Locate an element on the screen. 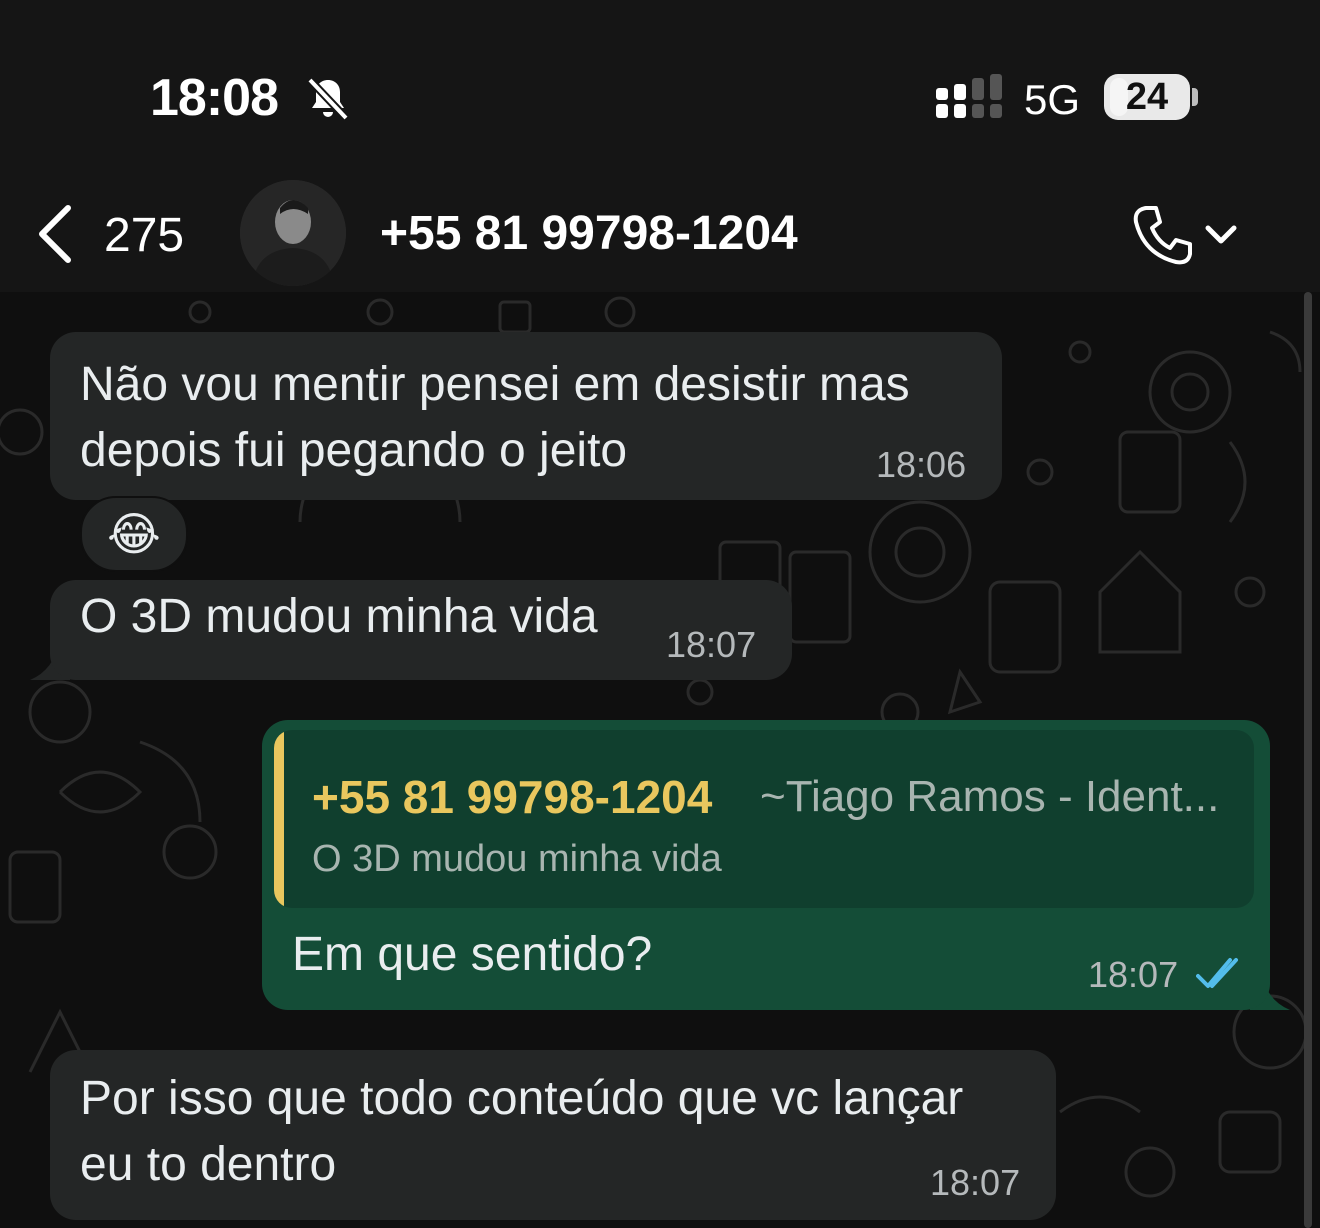 The image size is (1320, 1228). message-text: O 3D mudou minha vida is located at coordinates (339, 616).